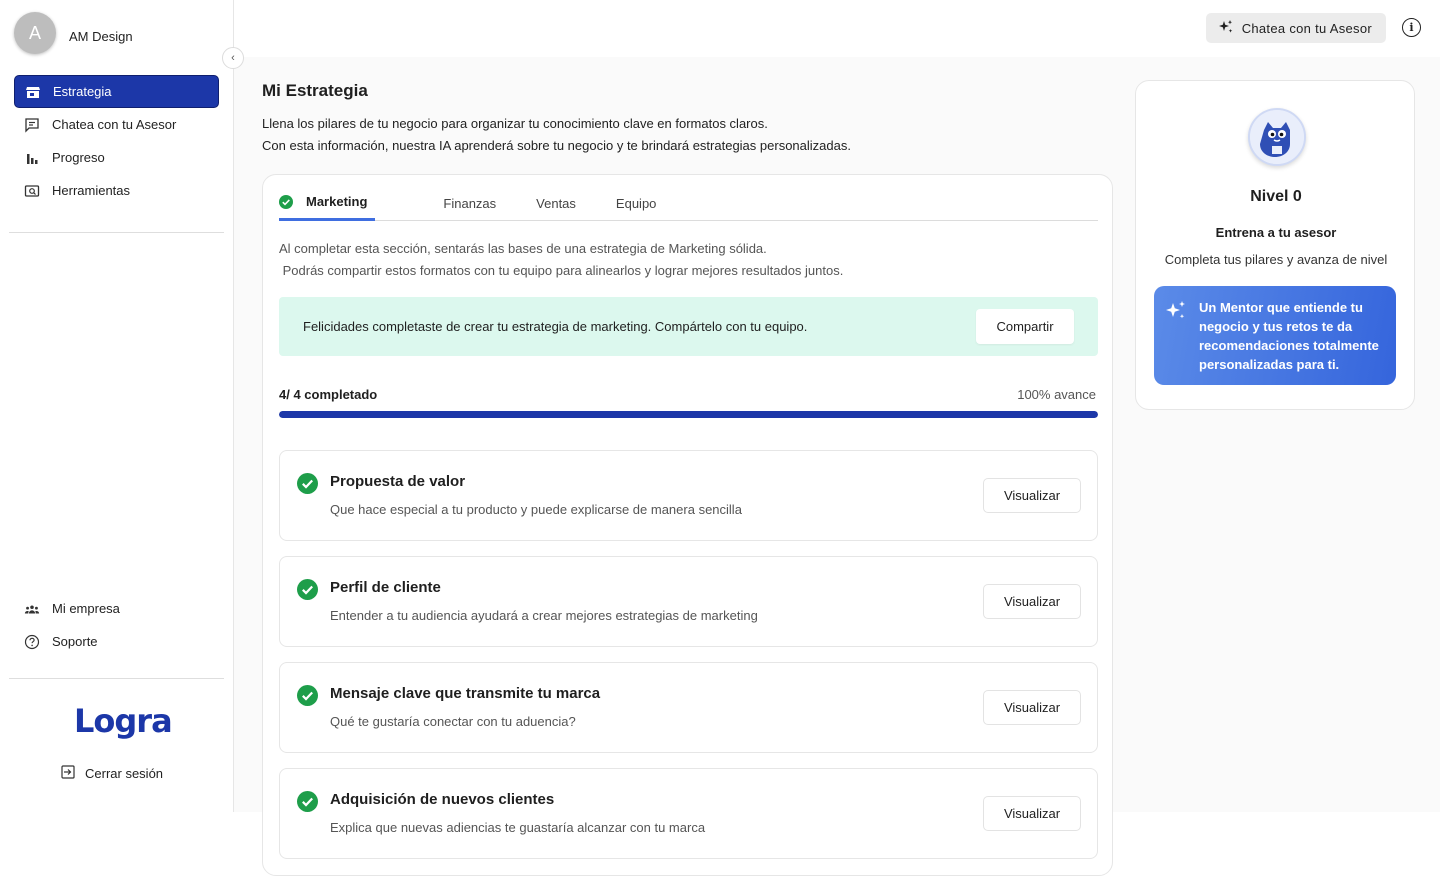 Image resolution: width=1440 pixels, height=894 pixels. Describe the element at coordinates (91, 190) in the screenshot. I see `nav-label: Herramientas` at that location.